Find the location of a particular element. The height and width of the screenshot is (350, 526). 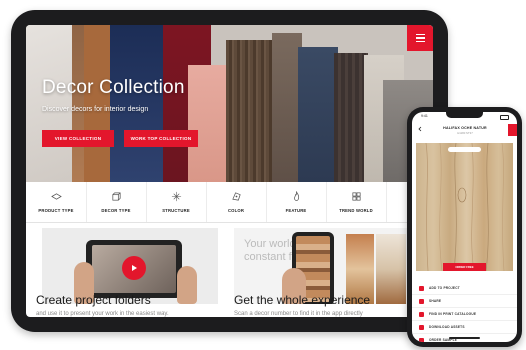

battery-icon is located at coordinates (504, 117).